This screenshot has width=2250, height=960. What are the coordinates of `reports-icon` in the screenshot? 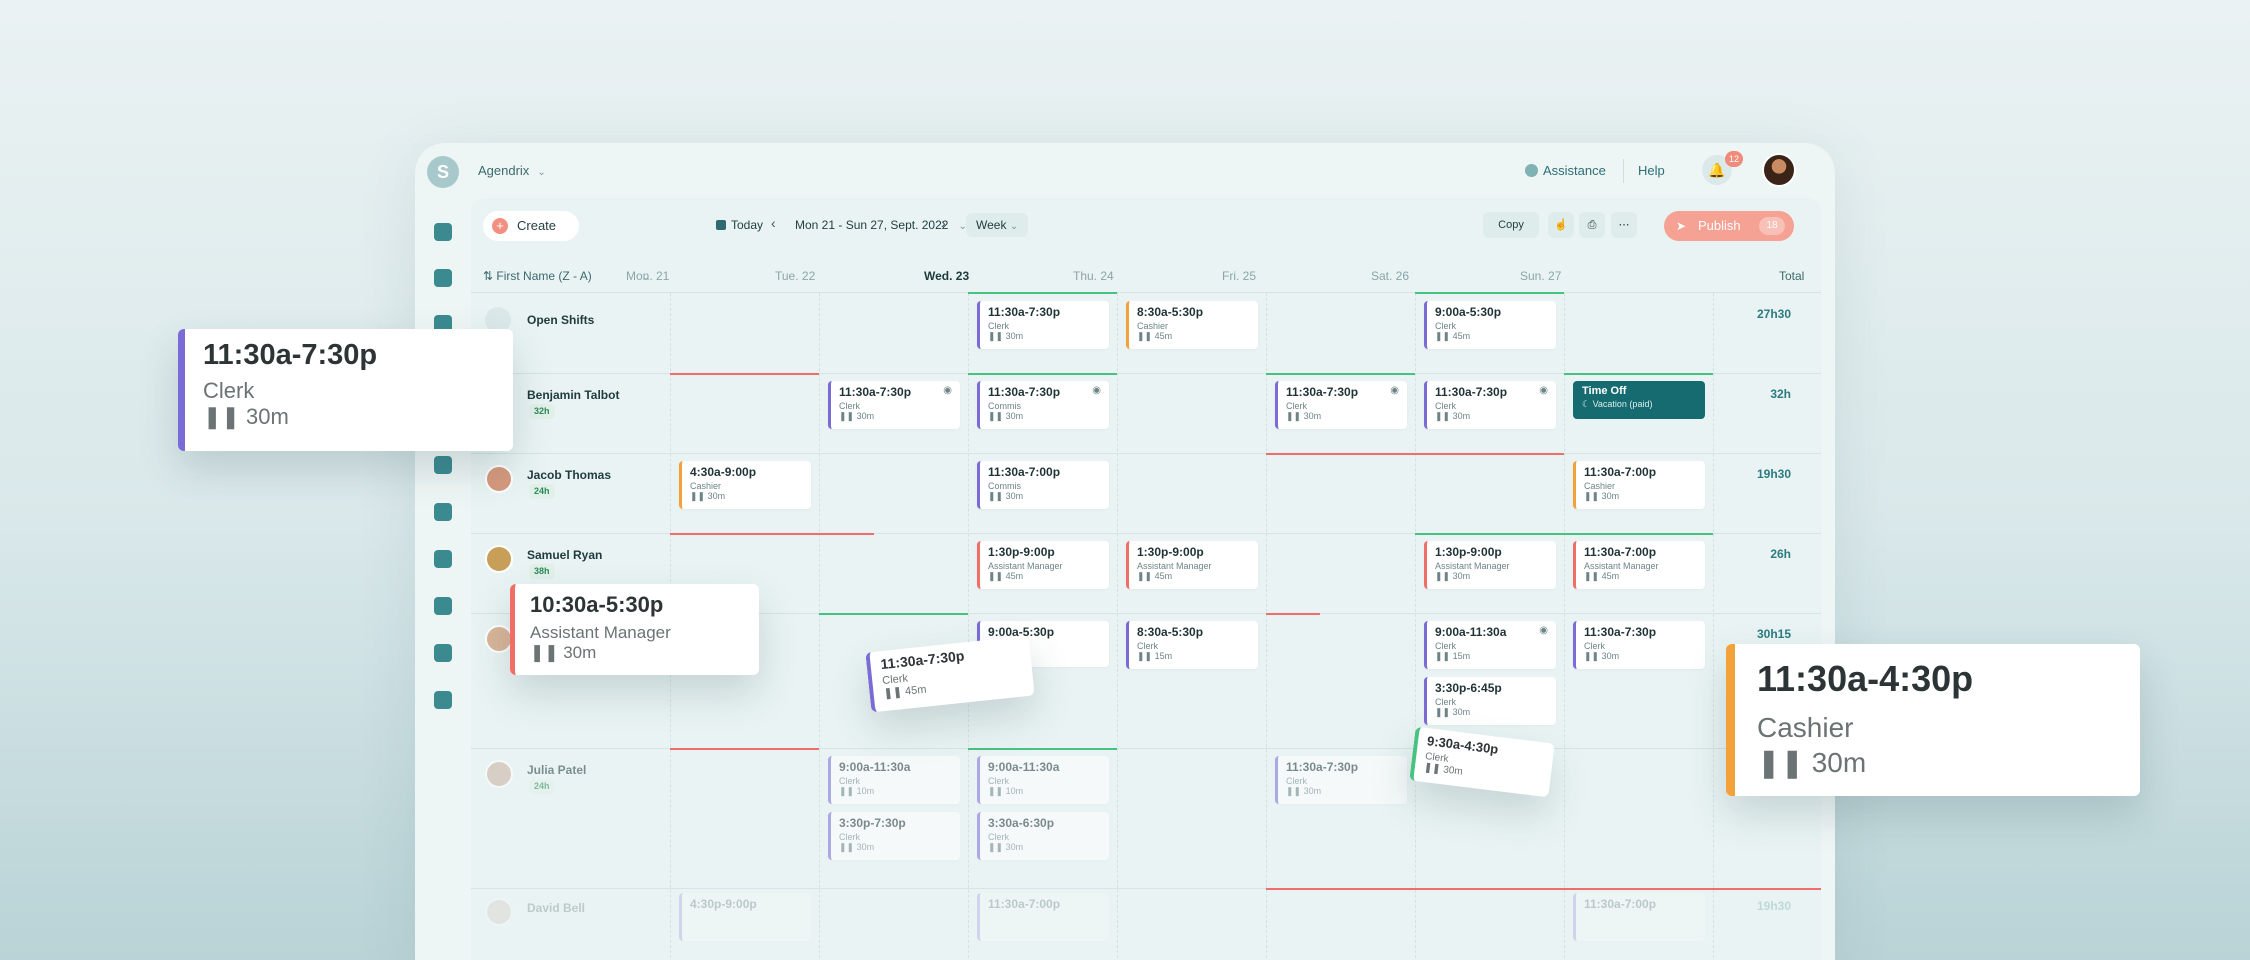 It's located at (443, 606).